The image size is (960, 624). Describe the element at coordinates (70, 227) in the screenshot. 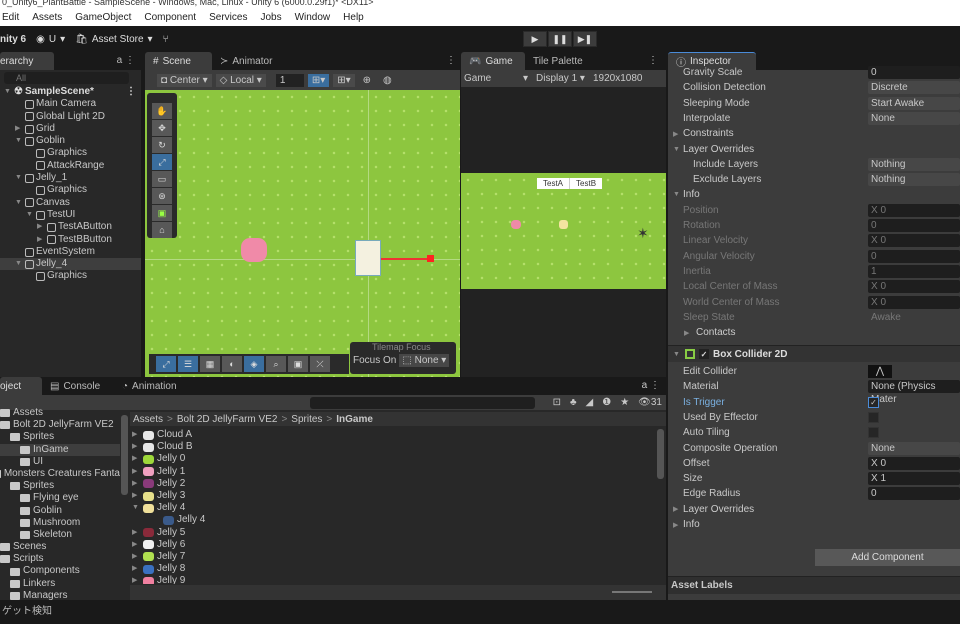

I see `hierarchy-item: ▶ TestAButton` at that location.